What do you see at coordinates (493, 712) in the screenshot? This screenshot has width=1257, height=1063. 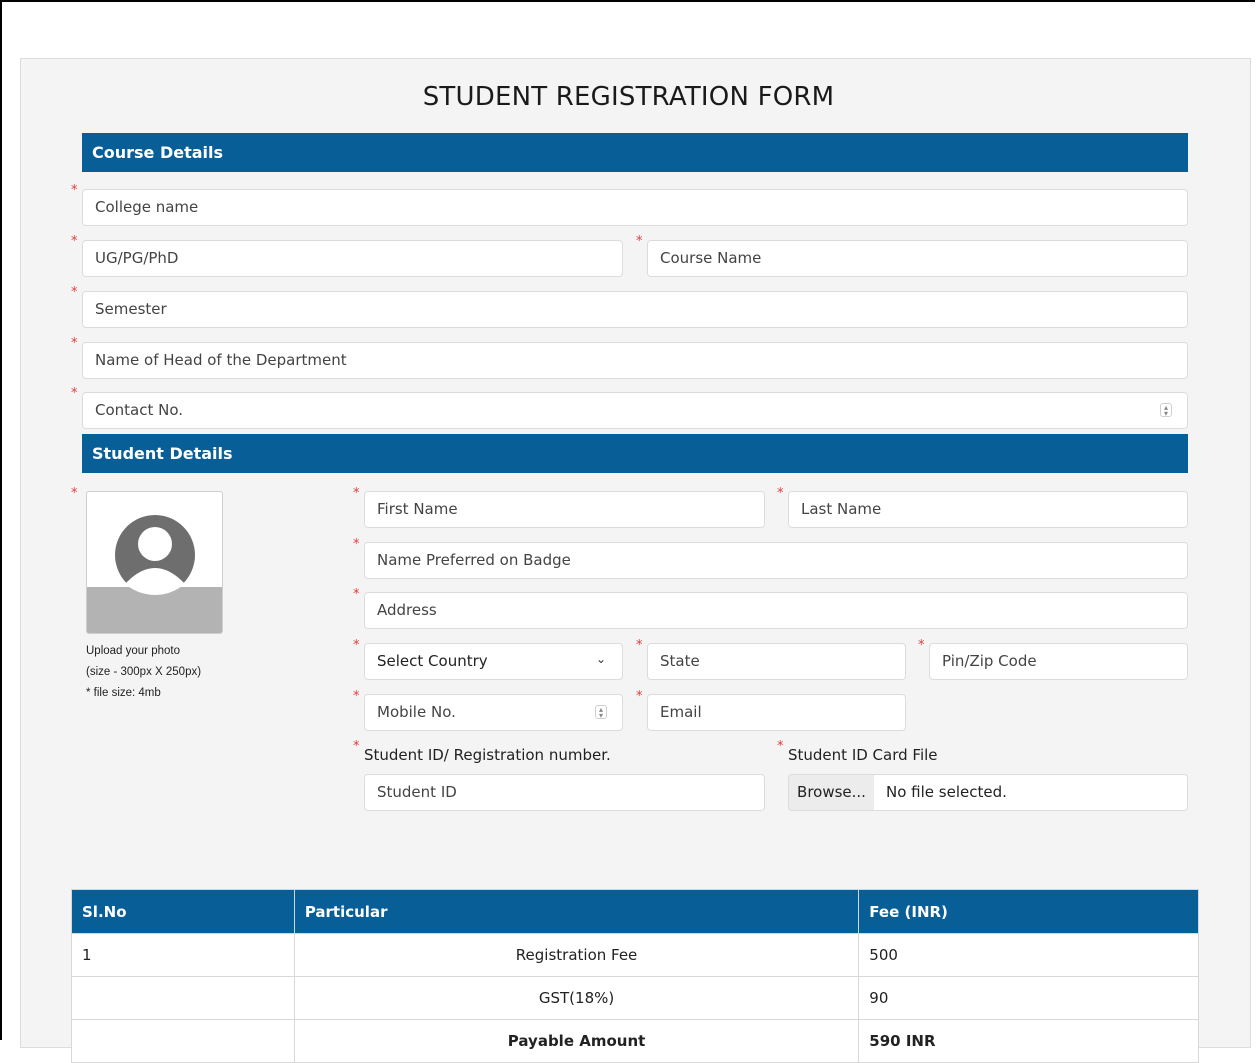 I see `mobile-number-field: Mobile No.` at bounding box center [493, 712].